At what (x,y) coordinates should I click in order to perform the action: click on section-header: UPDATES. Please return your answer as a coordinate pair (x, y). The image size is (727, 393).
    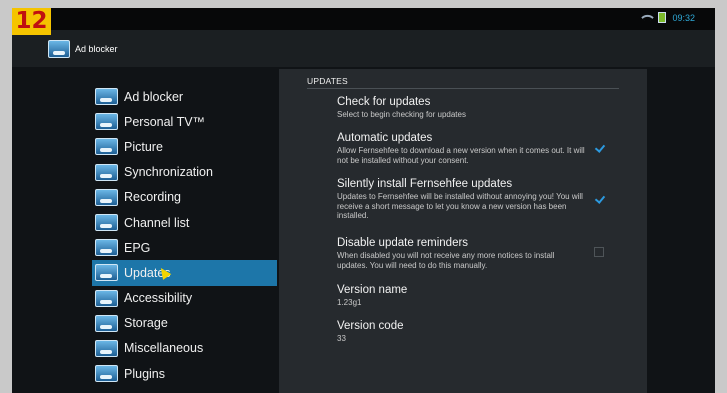
    Looking at the image, I should click on (327, 81).